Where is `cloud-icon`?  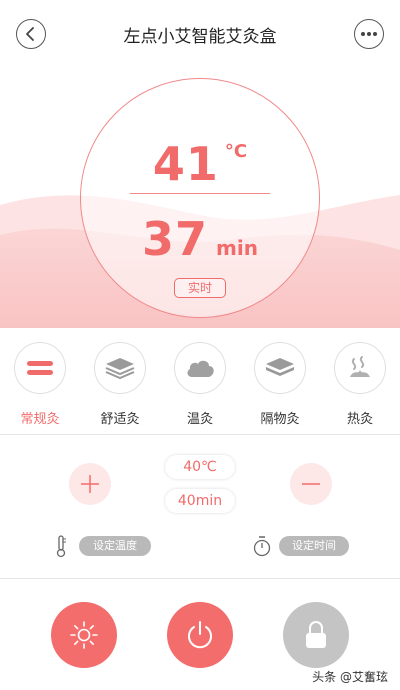
cloud-icon is located at coordinates (200, 368).